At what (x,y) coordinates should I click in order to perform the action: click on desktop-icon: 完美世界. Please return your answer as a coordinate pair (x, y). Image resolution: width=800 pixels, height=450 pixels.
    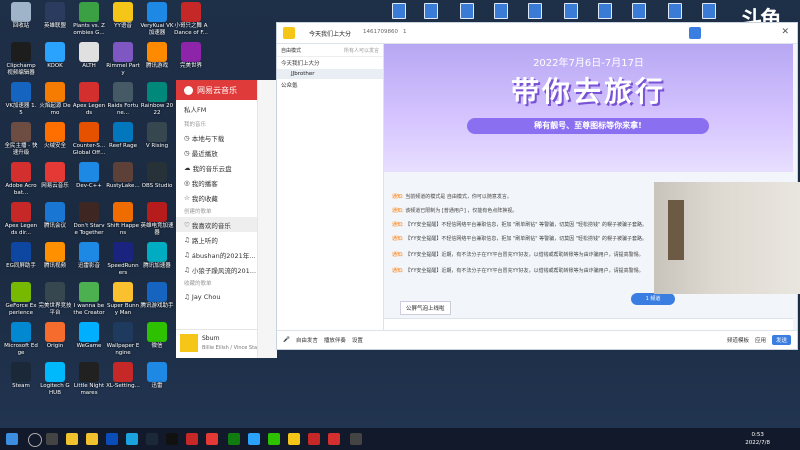
    Looking at the image, I should click on (191, 56).